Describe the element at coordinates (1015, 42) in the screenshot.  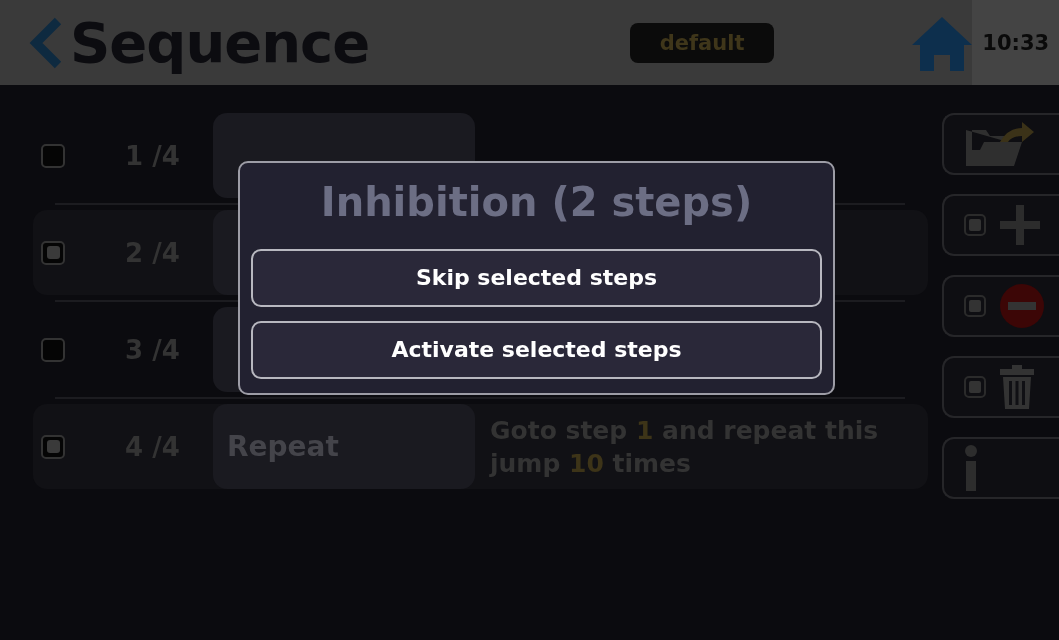
I see `clock-time: 10:33` at that location.